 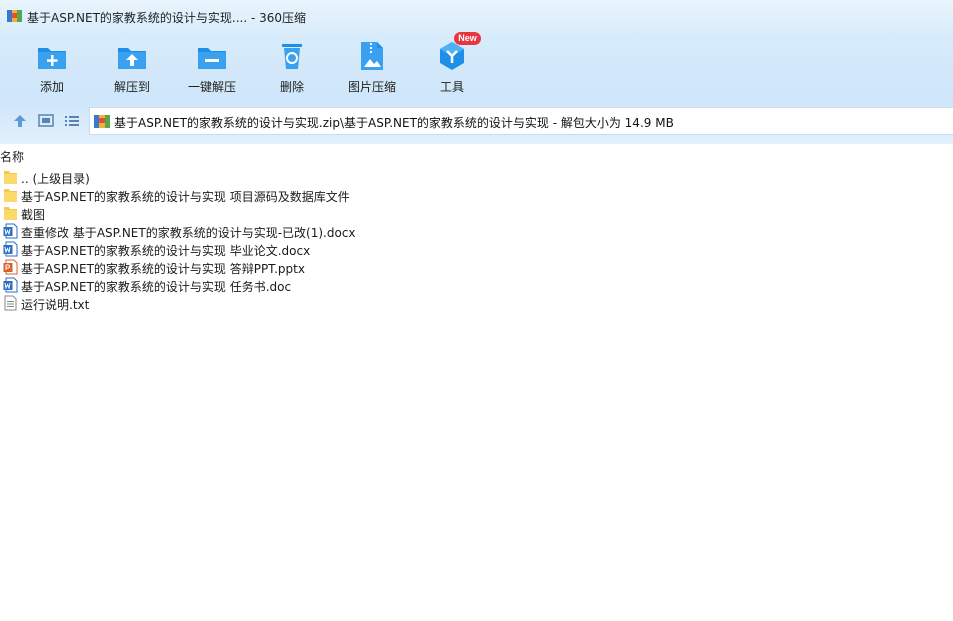 I want to click on one-click-extract-icon, so click(x=212, y=58).